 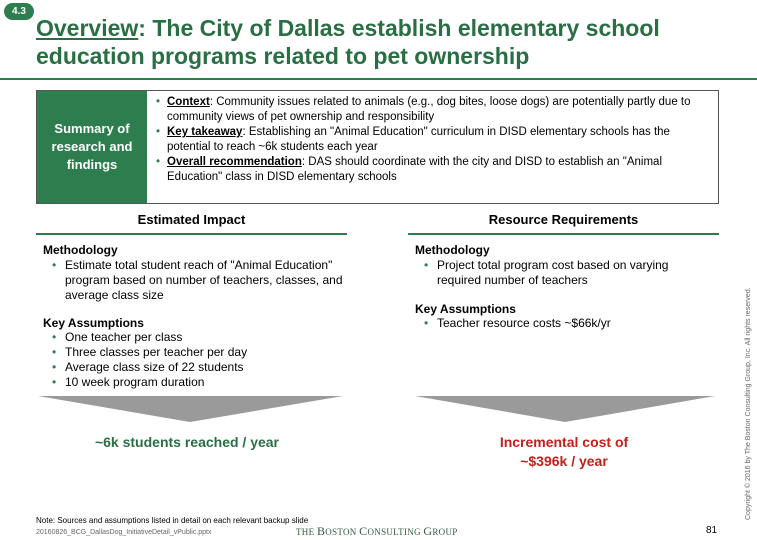 What do you see at coordinates (564, 442) in the screenshot?
I see `resources-result-line1: Incremental cost of` at bounding box center [564, 442].